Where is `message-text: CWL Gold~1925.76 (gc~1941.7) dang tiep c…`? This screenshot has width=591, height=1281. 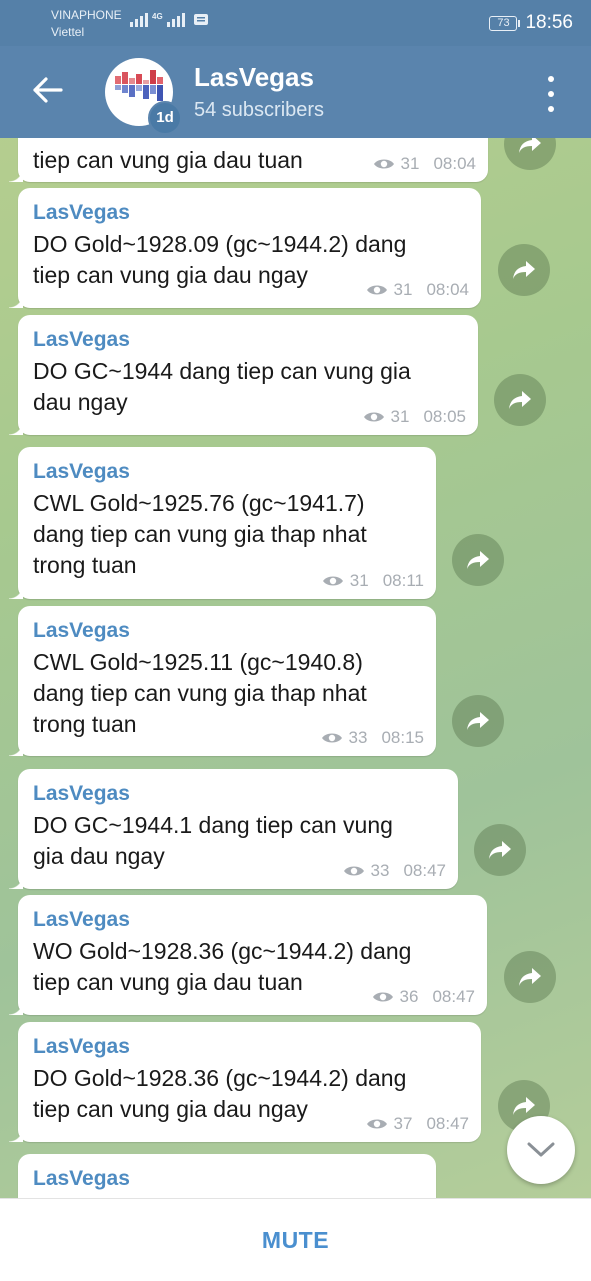 message-text: CWL Gold~1925.76 (gc~1941.7) dang tiep c… is located at coordinates (227, 534).